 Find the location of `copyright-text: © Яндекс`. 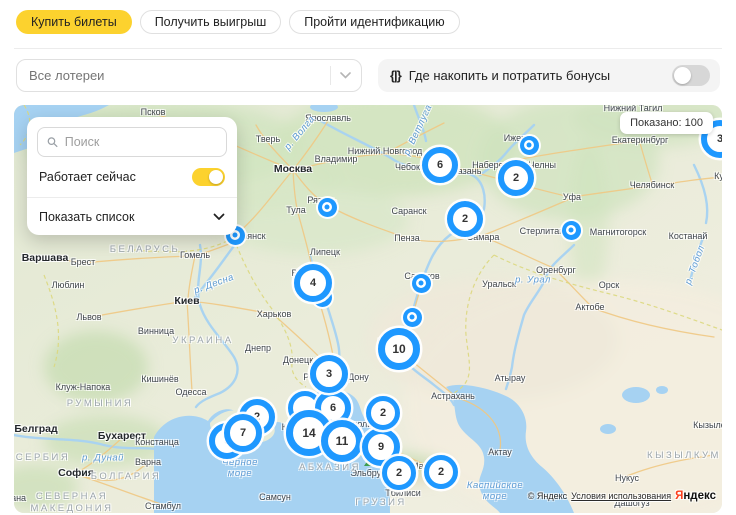

copyright-text: © Яндекс is located at coordinates (547, 496).